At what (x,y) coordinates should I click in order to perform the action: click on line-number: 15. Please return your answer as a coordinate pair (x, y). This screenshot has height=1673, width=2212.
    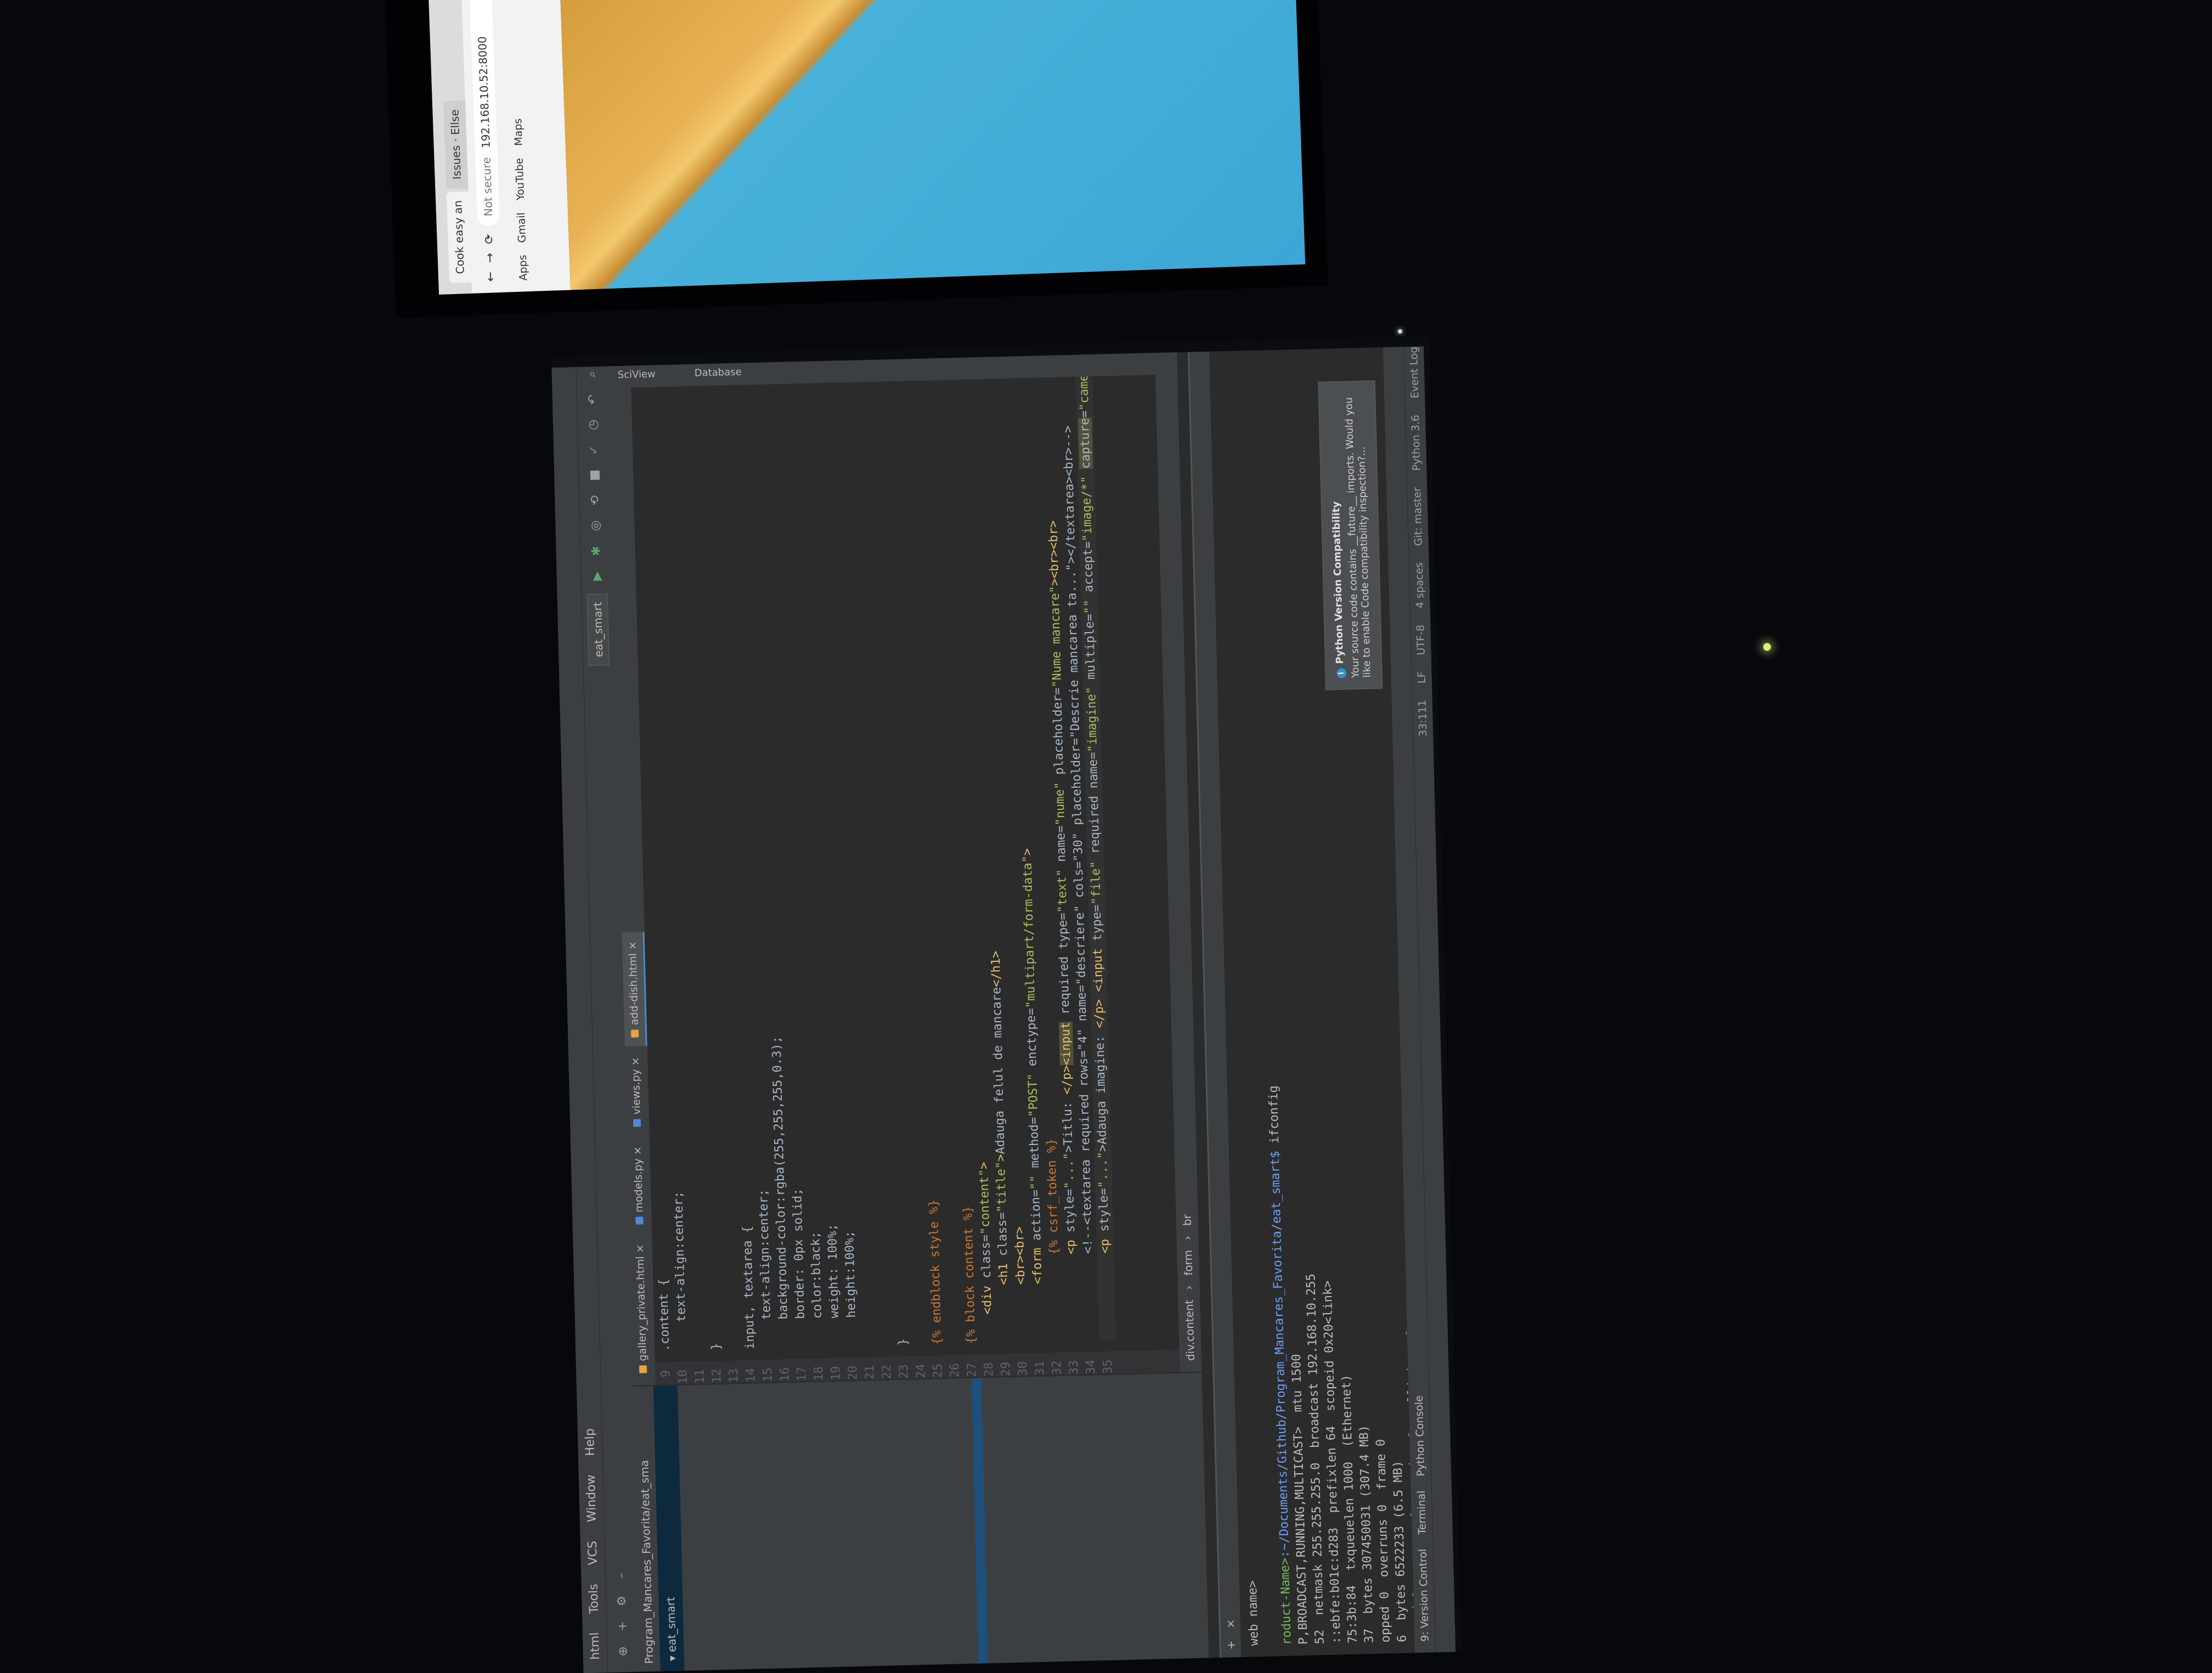
    Looking at the image, I should click on (768, 1375).